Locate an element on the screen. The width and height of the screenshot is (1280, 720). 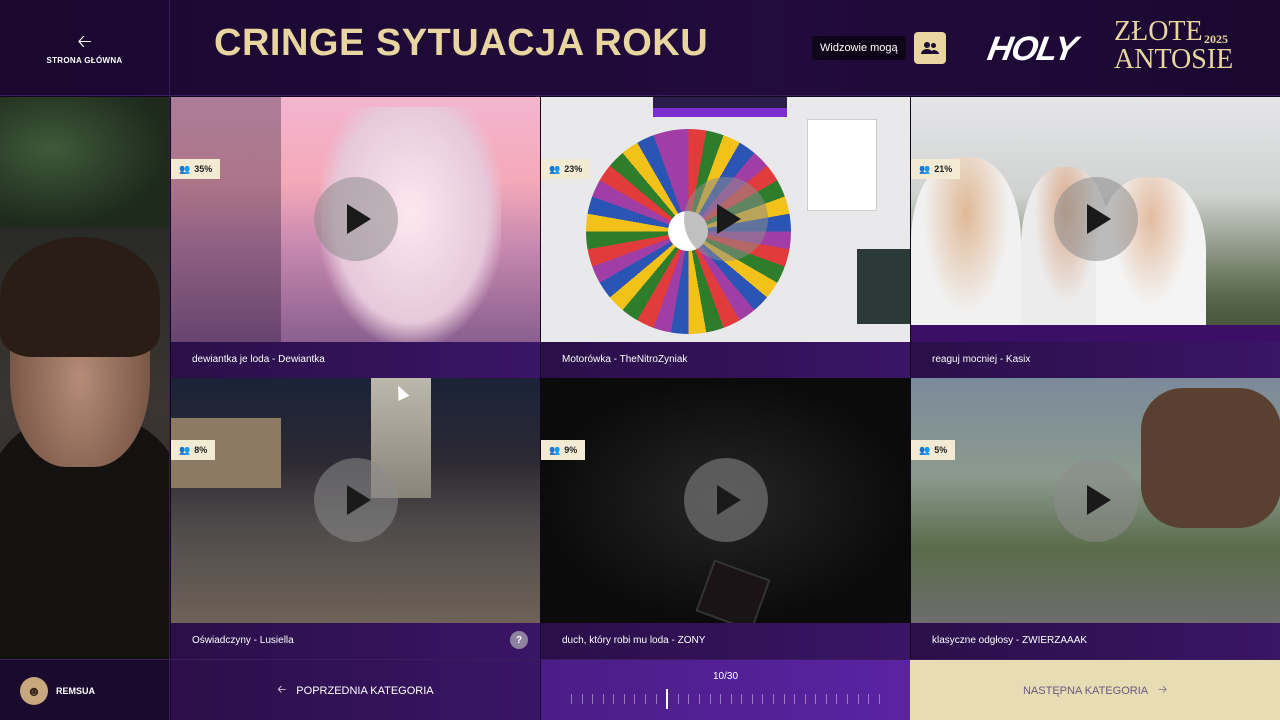
vote-percent-badge: 👥 23% is located at coordinates (566, 169).